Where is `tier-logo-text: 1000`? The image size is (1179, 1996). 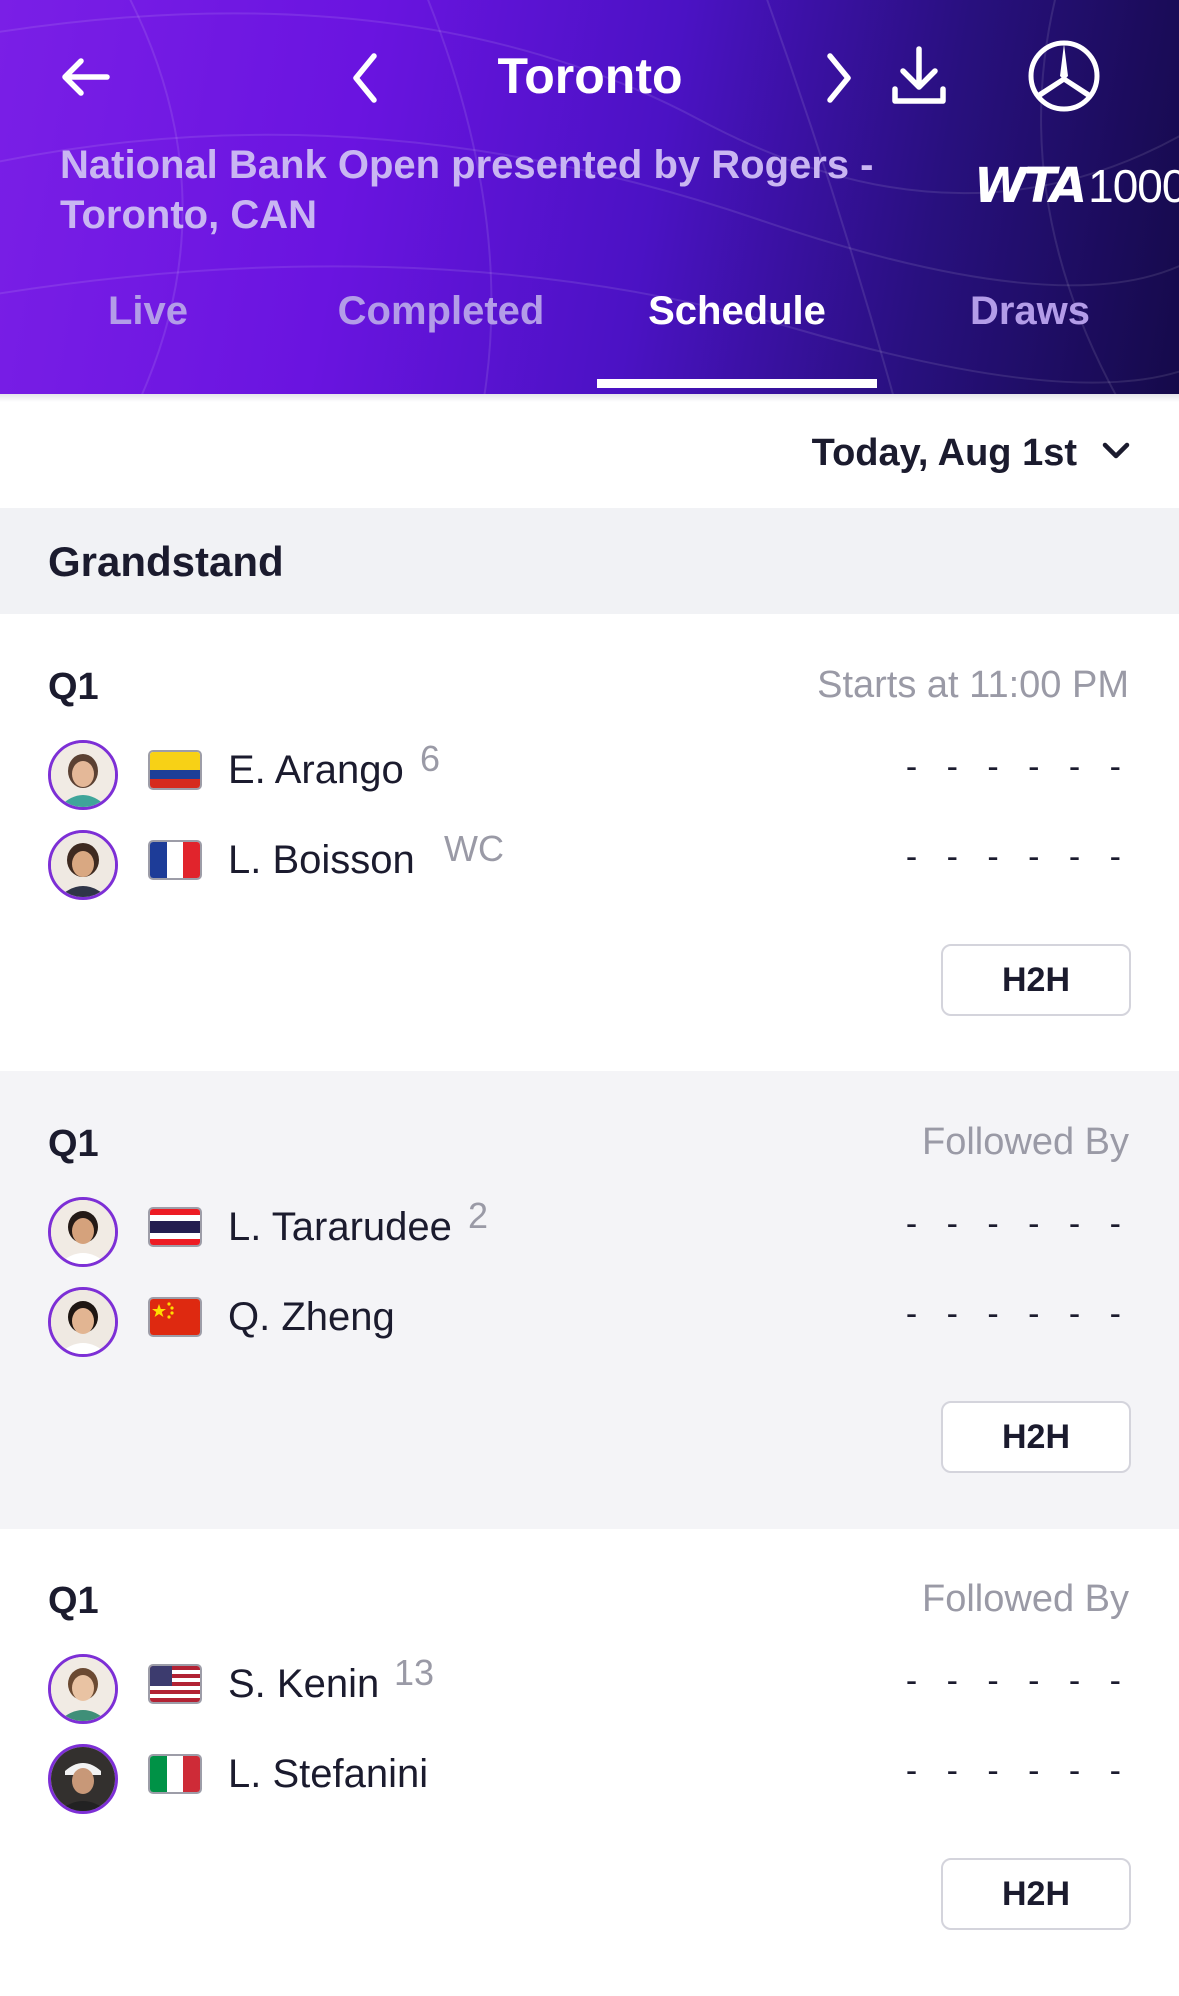
tier-logo-text: 1000 is located at coordinates (1133, 186).